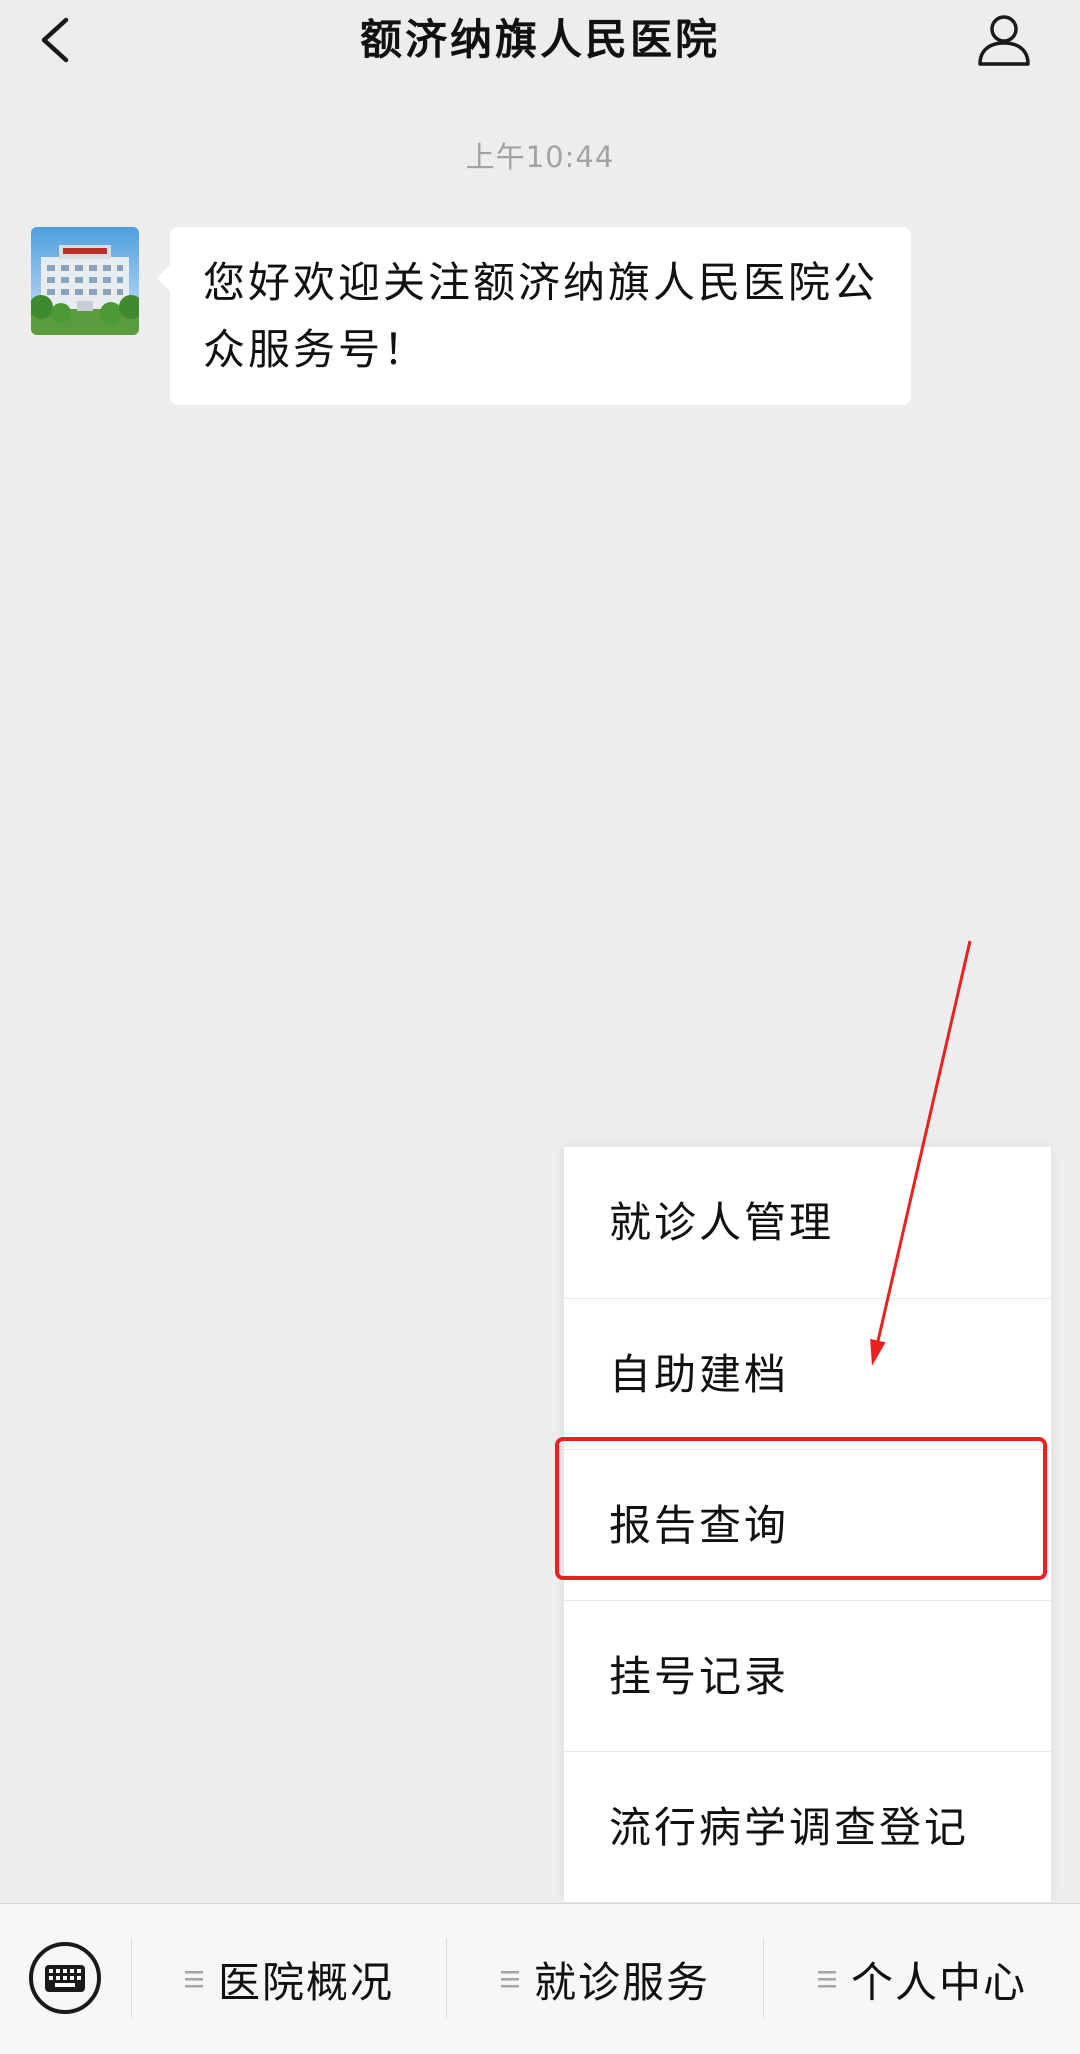 Image resolution: width=1080 pixels, height=2054 pixels. Describe the element at coordinates (807, 1826) in the screenshot. I see `submenu-item-epidemiology-survey: 流行病学调查登记` at that location.